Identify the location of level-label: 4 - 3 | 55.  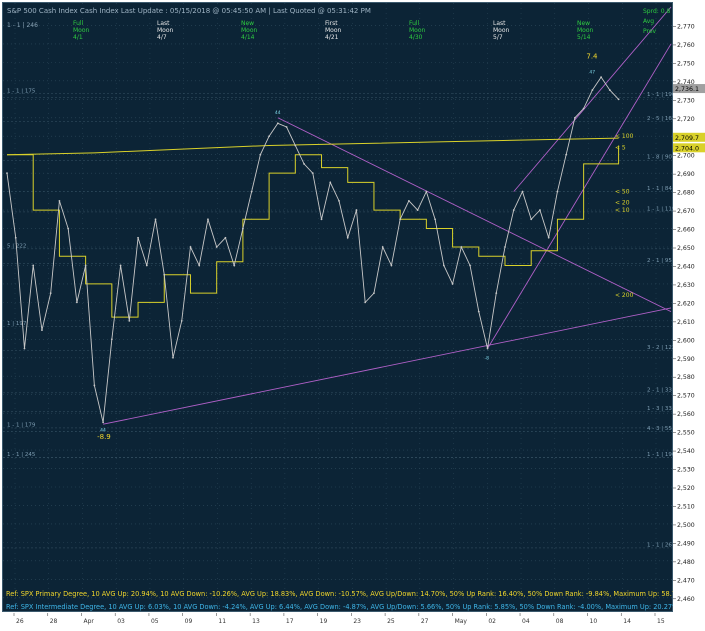
(659, 429).